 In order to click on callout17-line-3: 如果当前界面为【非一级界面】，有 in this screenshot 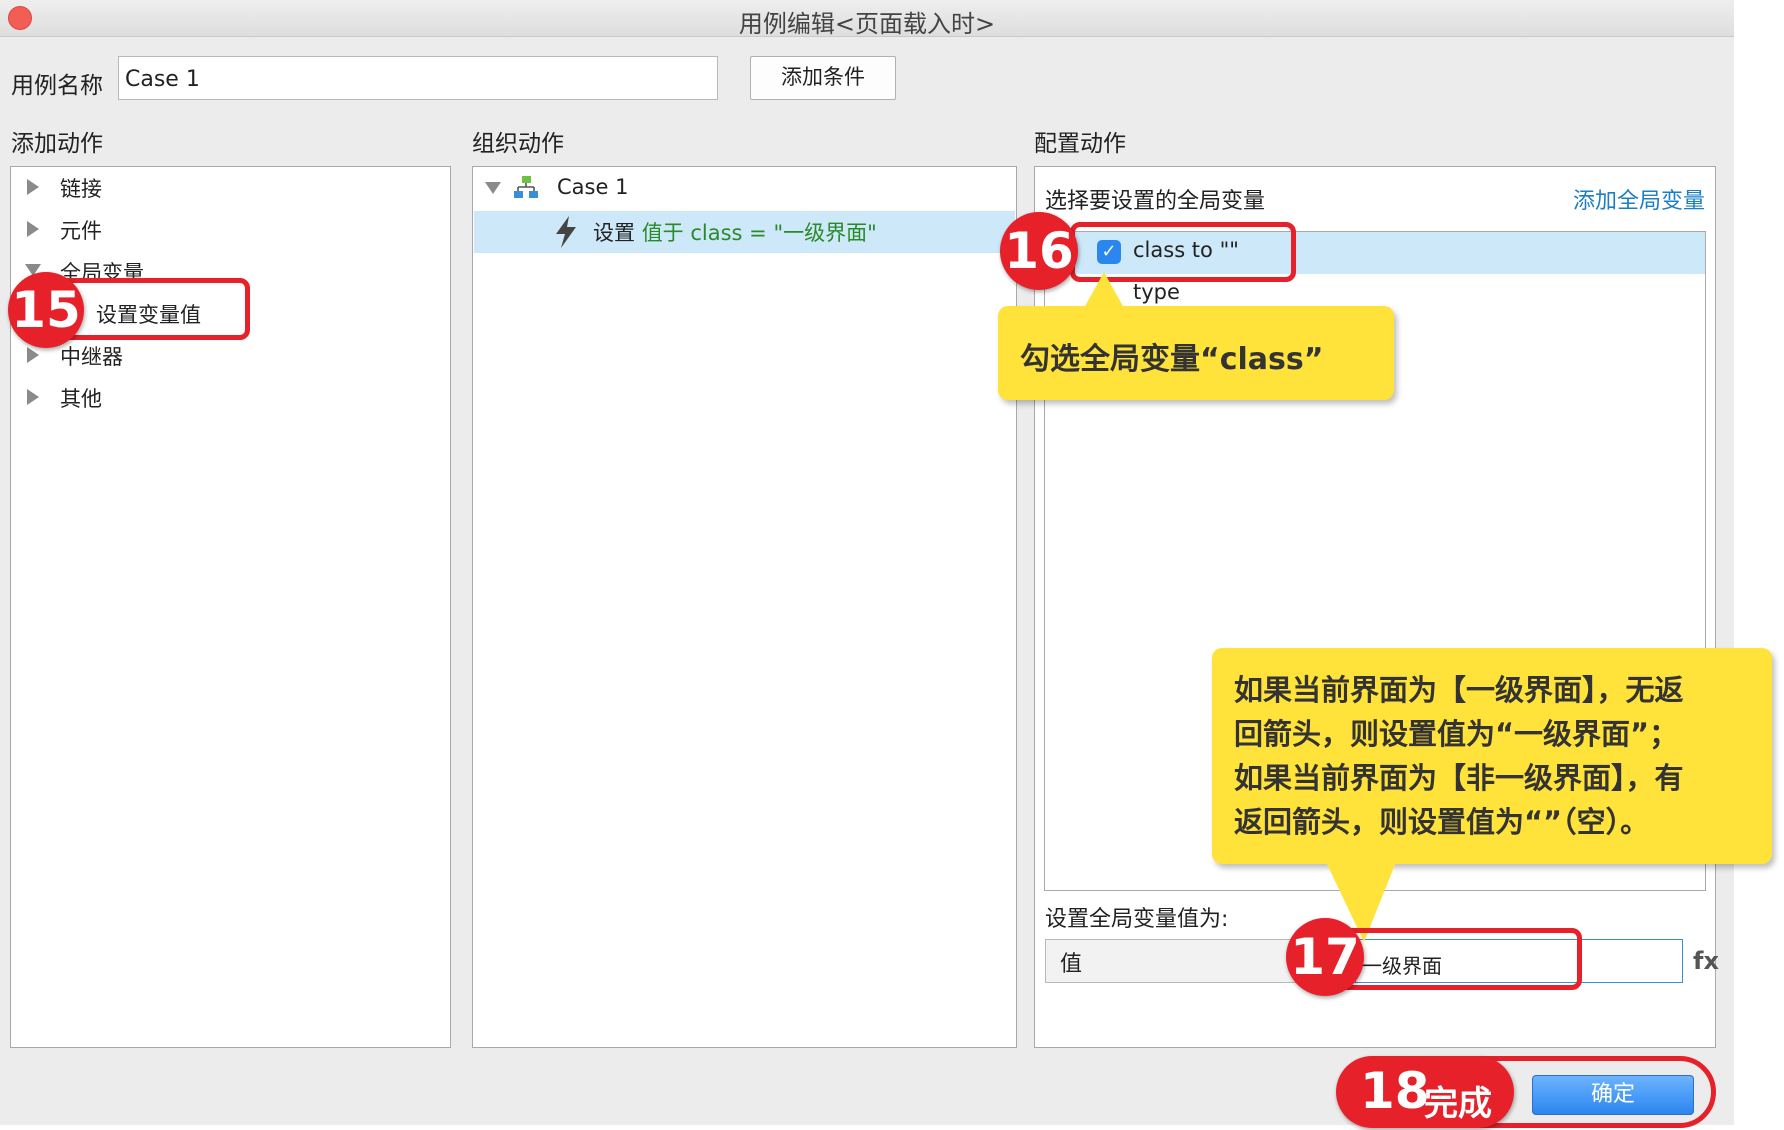, I will do `click(1459, 778)`.